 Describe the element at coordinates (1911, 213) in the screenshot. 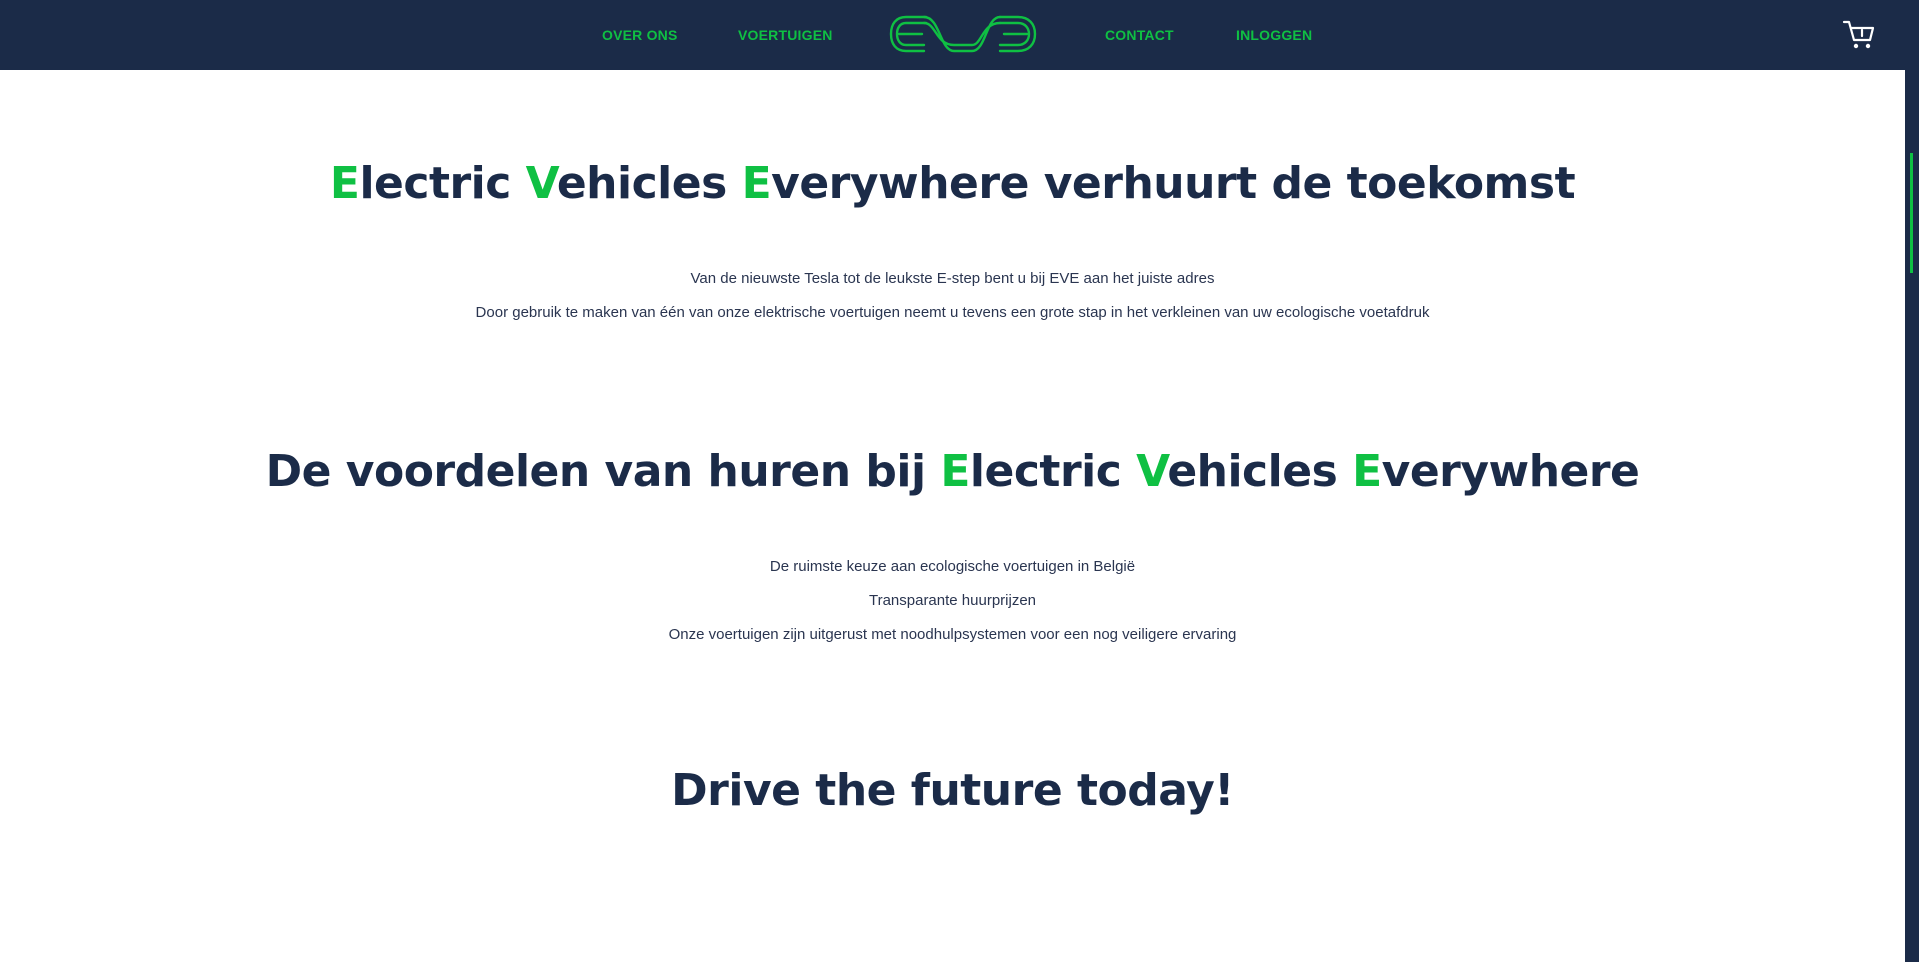

I see `scrollbar-thumb` at that location.